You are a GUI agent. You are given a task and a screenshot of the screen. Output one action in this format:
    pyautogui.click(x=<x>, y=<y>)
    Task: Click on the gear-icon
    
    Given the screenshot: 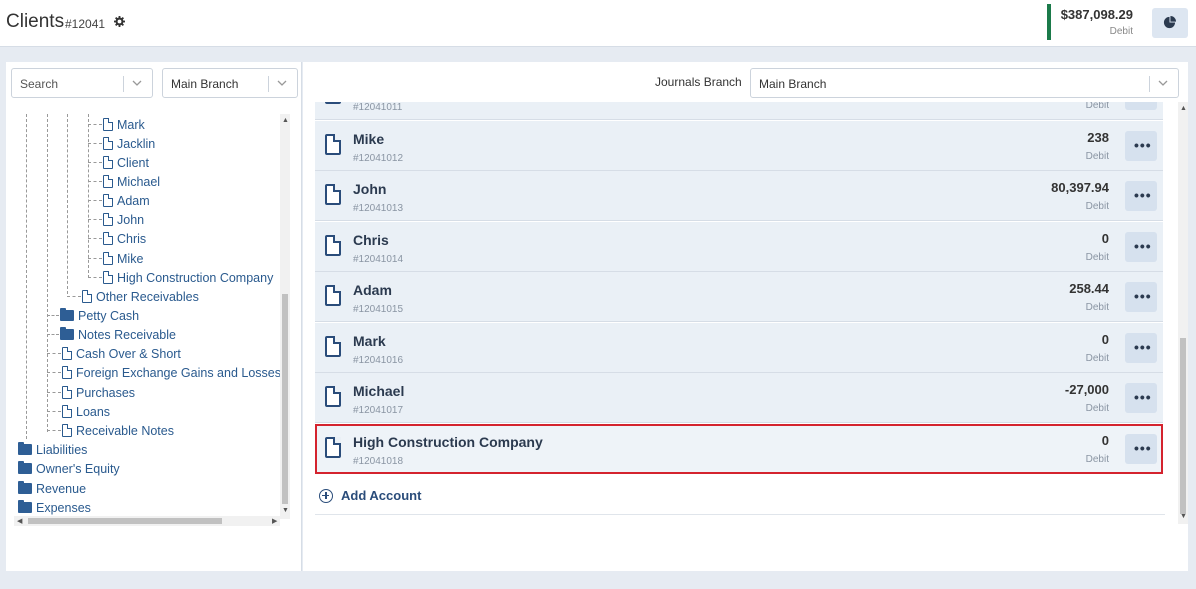 What is the action you would take?
    pyautogui.click(x=119, y=22)
    